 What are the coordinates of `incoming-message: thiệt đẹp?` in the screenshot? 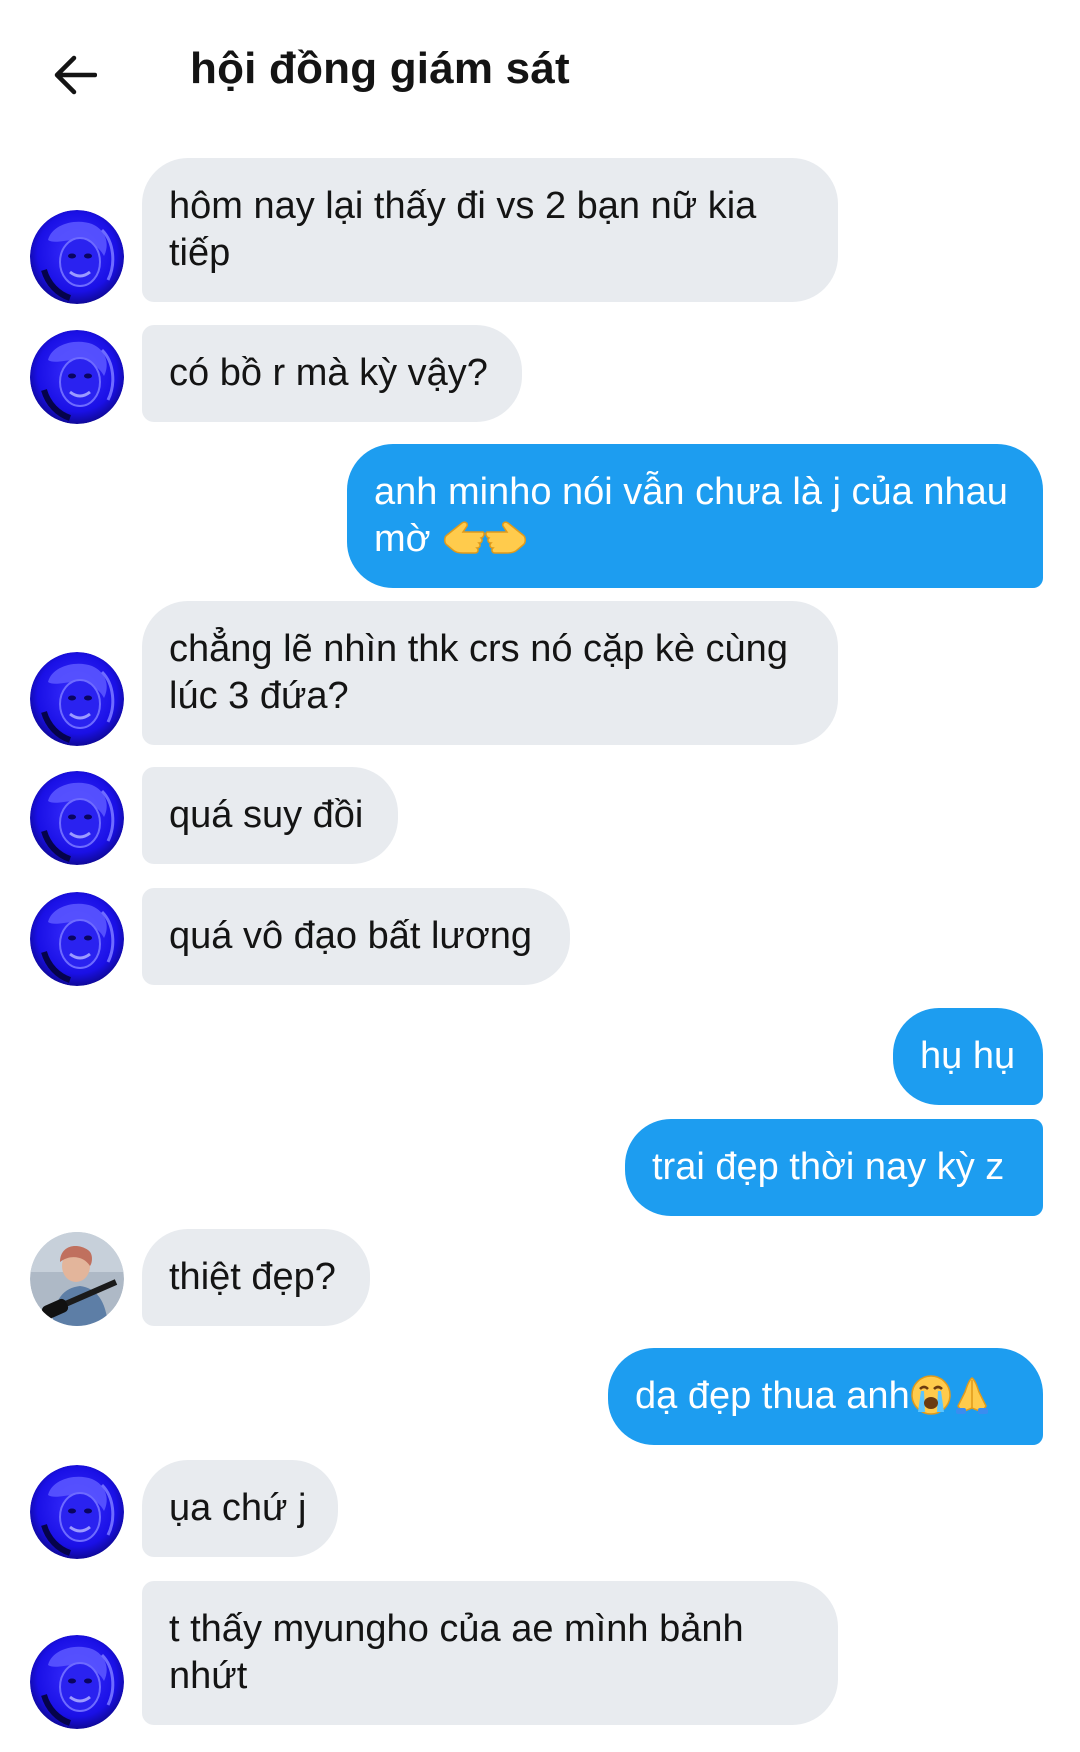 It's located at (256, 1277).